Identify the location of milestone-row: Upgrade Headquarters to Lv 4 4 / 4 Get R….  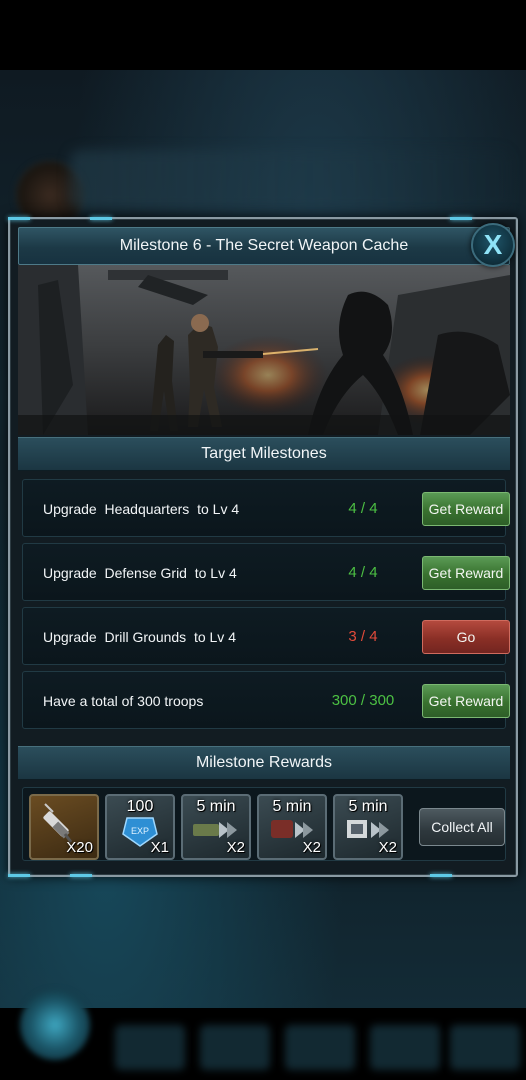
(266, 508).